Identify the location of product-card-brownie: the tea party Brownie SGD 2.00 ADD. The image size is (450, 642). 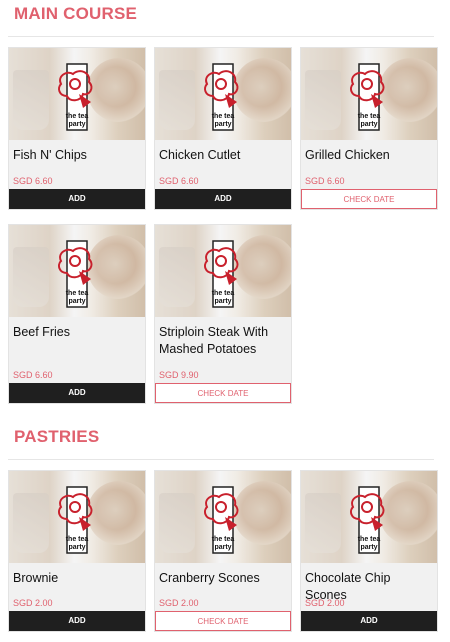
(77, 551).